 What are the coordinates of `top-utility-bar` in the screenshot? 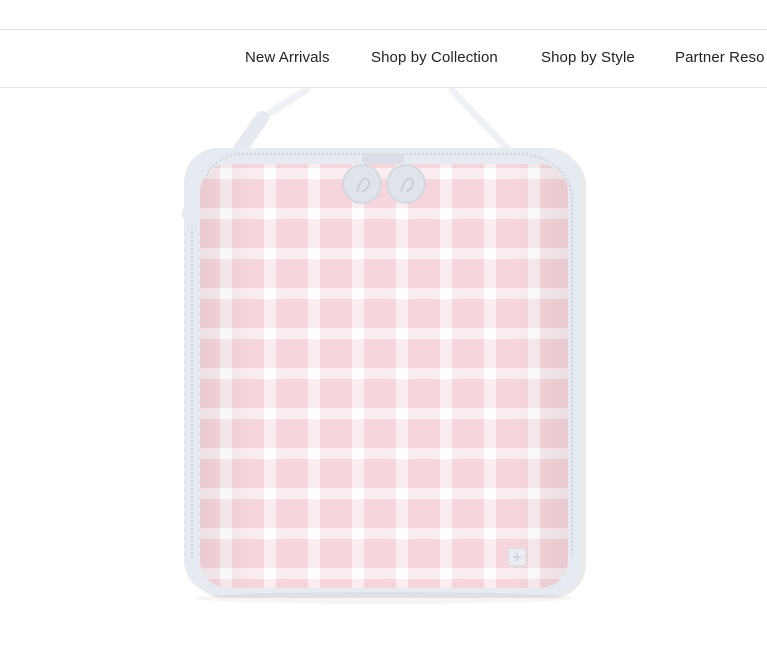 It's located at (383, 15).